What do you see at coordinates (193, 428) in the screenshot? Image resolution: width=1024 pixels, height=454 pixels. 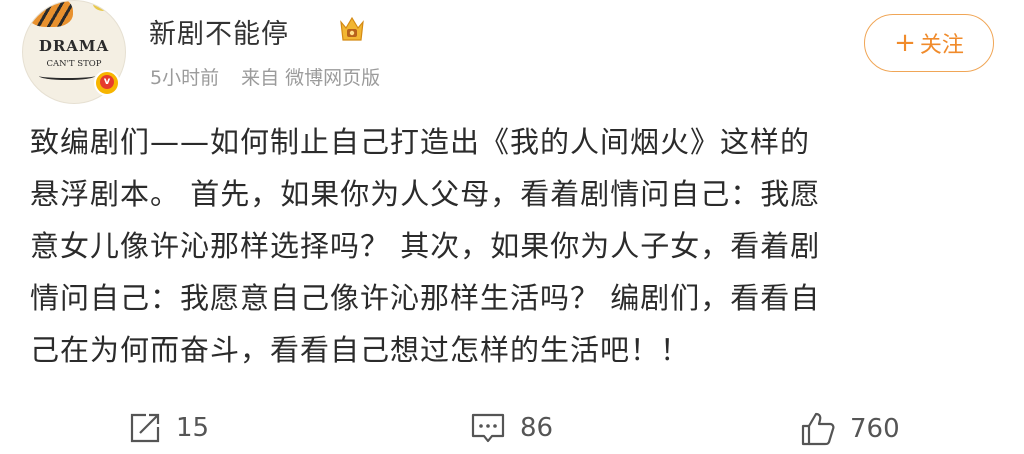 I see `repost-count: 15` at bounding box center [193, 428].